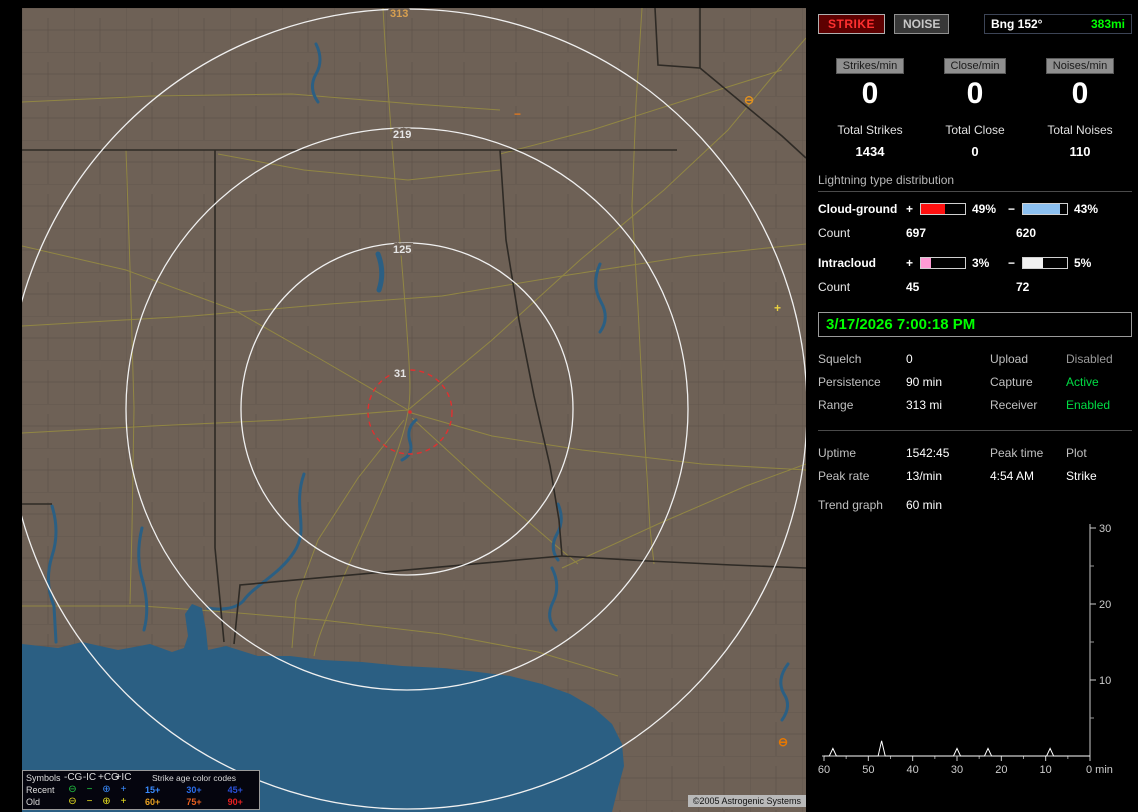 The width and height of the screenshot is (1138, 812). What do you see at coordinates (1011, 382) in the screenshot?
I see `capture-label: Capture` at bounding box center [1011, 382].